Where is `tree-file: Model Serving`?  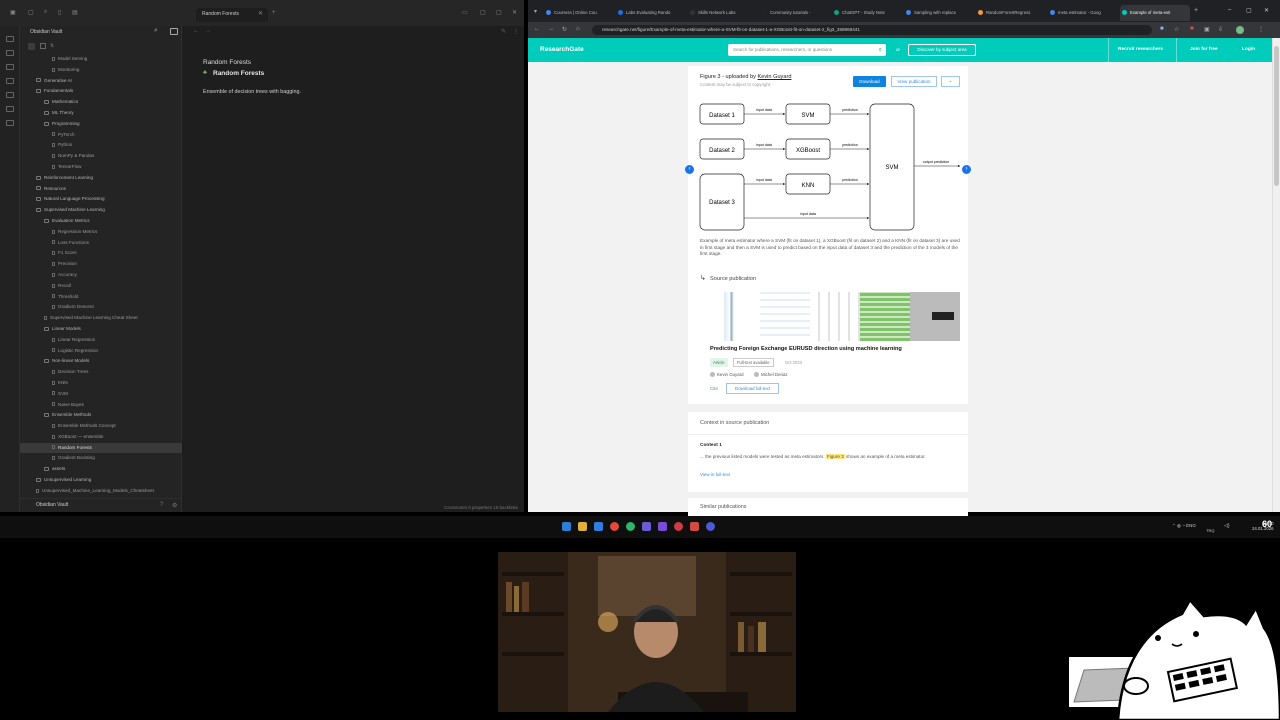
tree-file: Model Serving is located at coordinates (101, 59).